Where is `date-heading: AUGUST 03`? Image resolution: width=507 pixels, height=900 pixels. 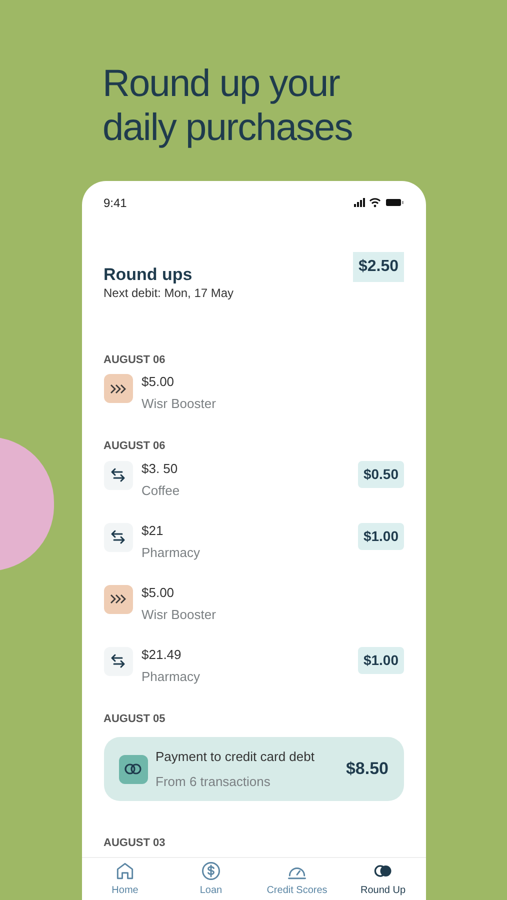
date-heading: AUGUST 03 is located at coordinates (135, 843).